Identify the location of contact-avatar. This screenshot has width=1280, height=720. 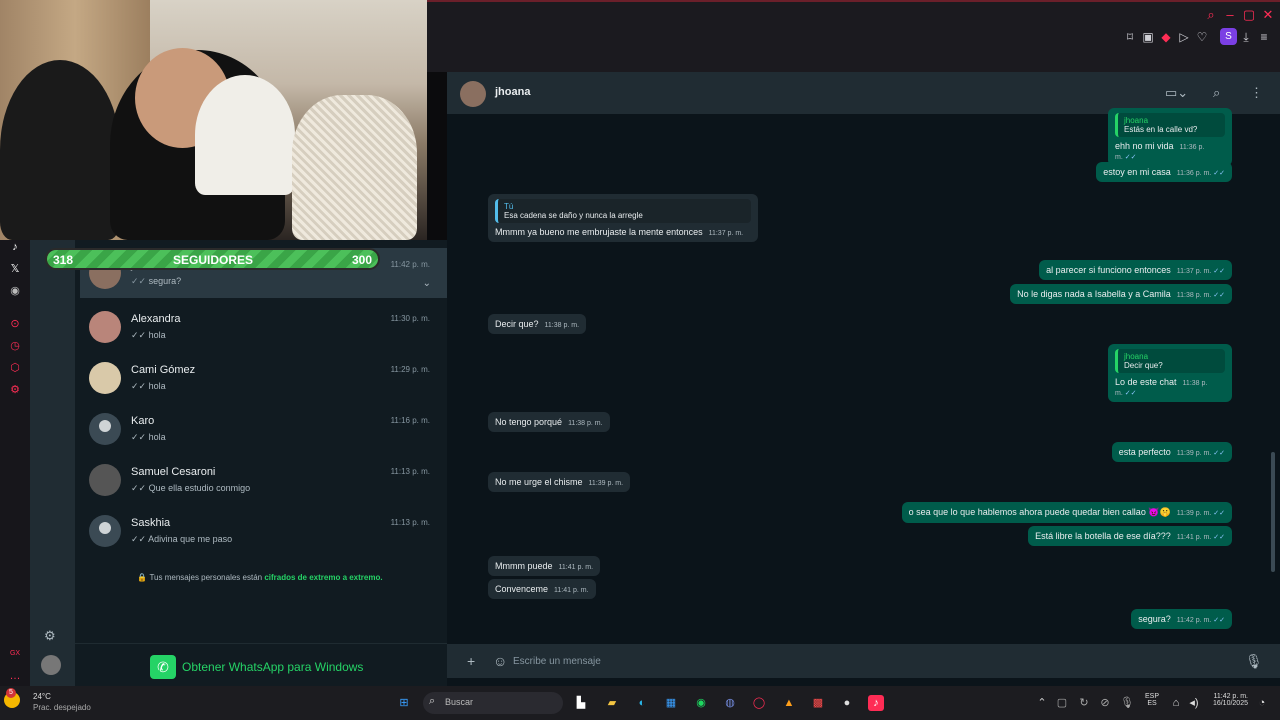
(473, 94).